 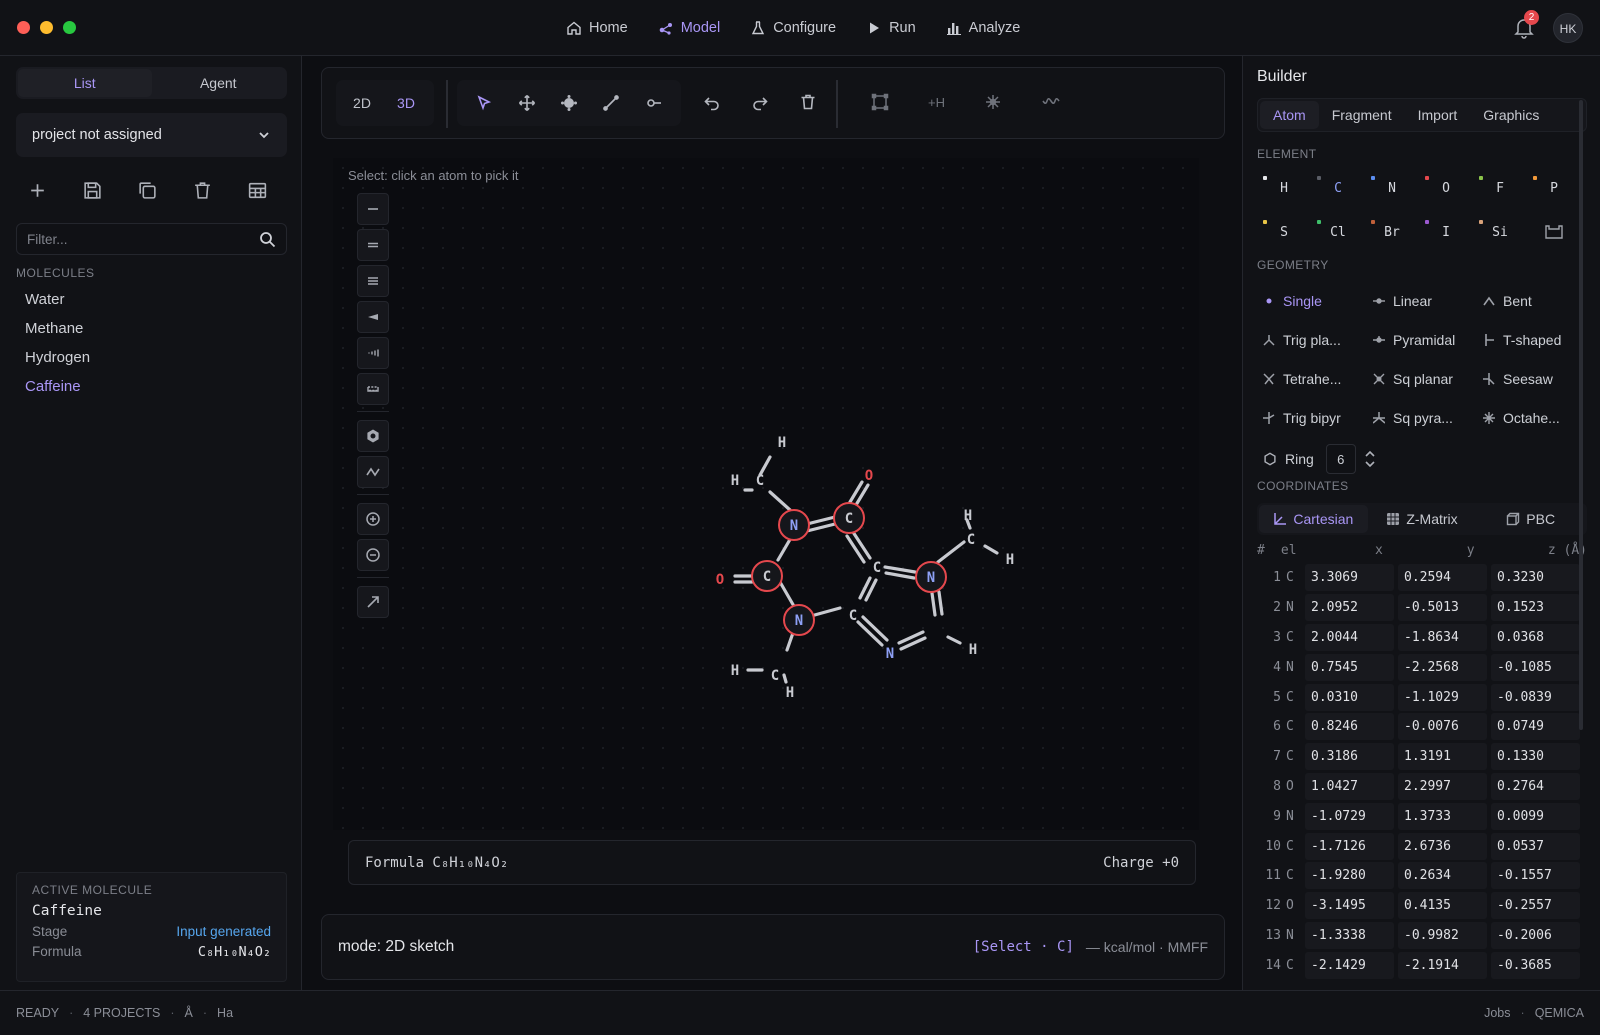 What do you see at coordinates (1530, 519) in the screenshot?
I see `tab-pbc: PBC` at bounding box center [1530, 519].